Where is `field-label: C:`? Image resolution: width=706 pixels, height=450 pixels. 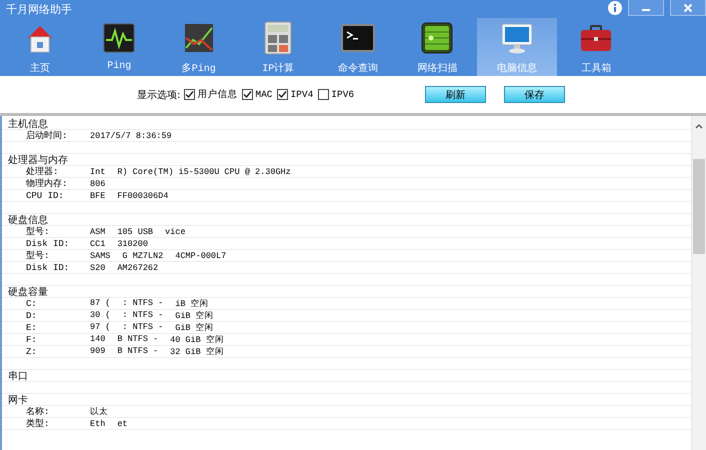
field-label: C: is located at coordinates (31, 303).